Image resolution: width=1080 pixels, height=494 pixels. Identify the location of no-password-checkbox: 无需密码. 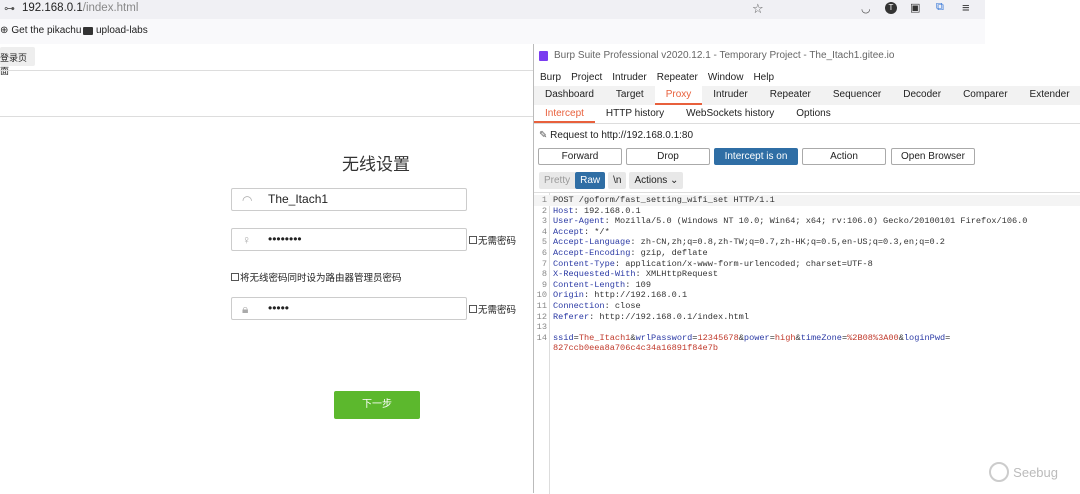
(492, 240).